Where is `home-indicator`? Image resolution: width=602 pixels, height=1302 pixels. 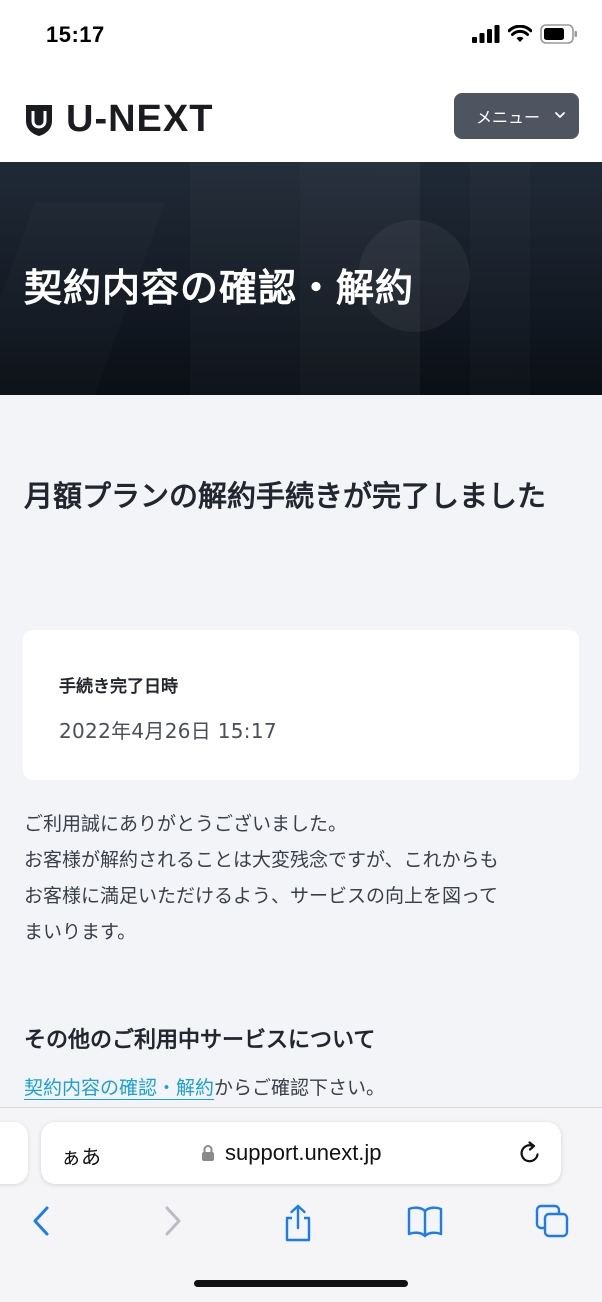 home-indicator is located at coordinates (301, 1283).